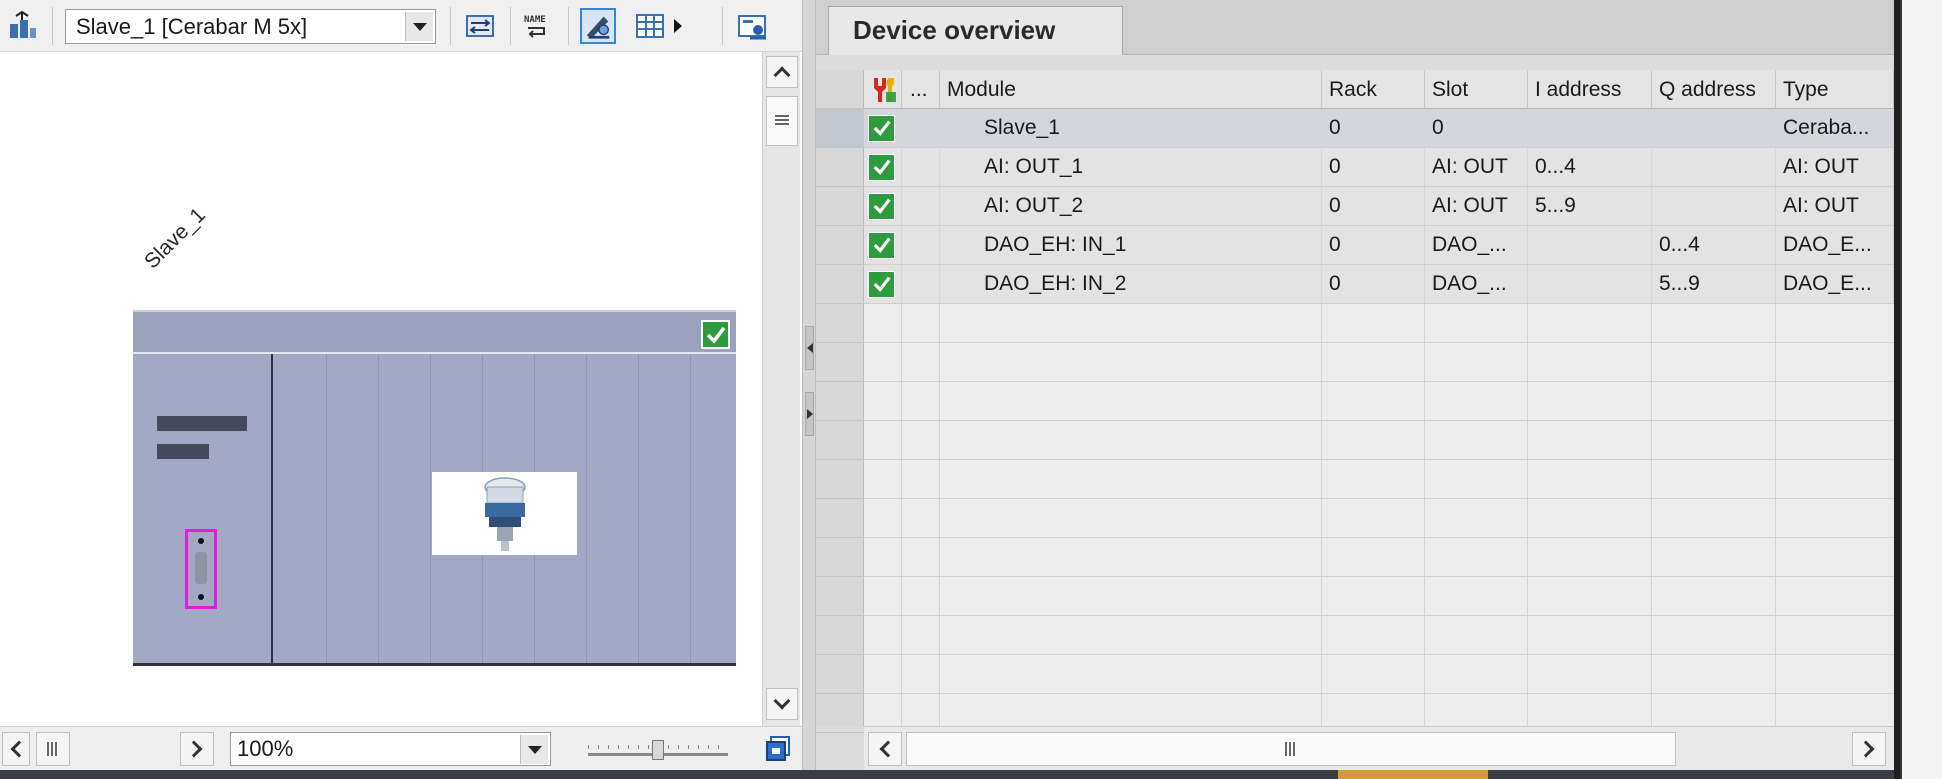 The image size is (1942, 779). What do you see at coordinates (781, 389) in the screenshot?
I see `canvas-vertical-scrollbar` at bounding box center [781, 389].